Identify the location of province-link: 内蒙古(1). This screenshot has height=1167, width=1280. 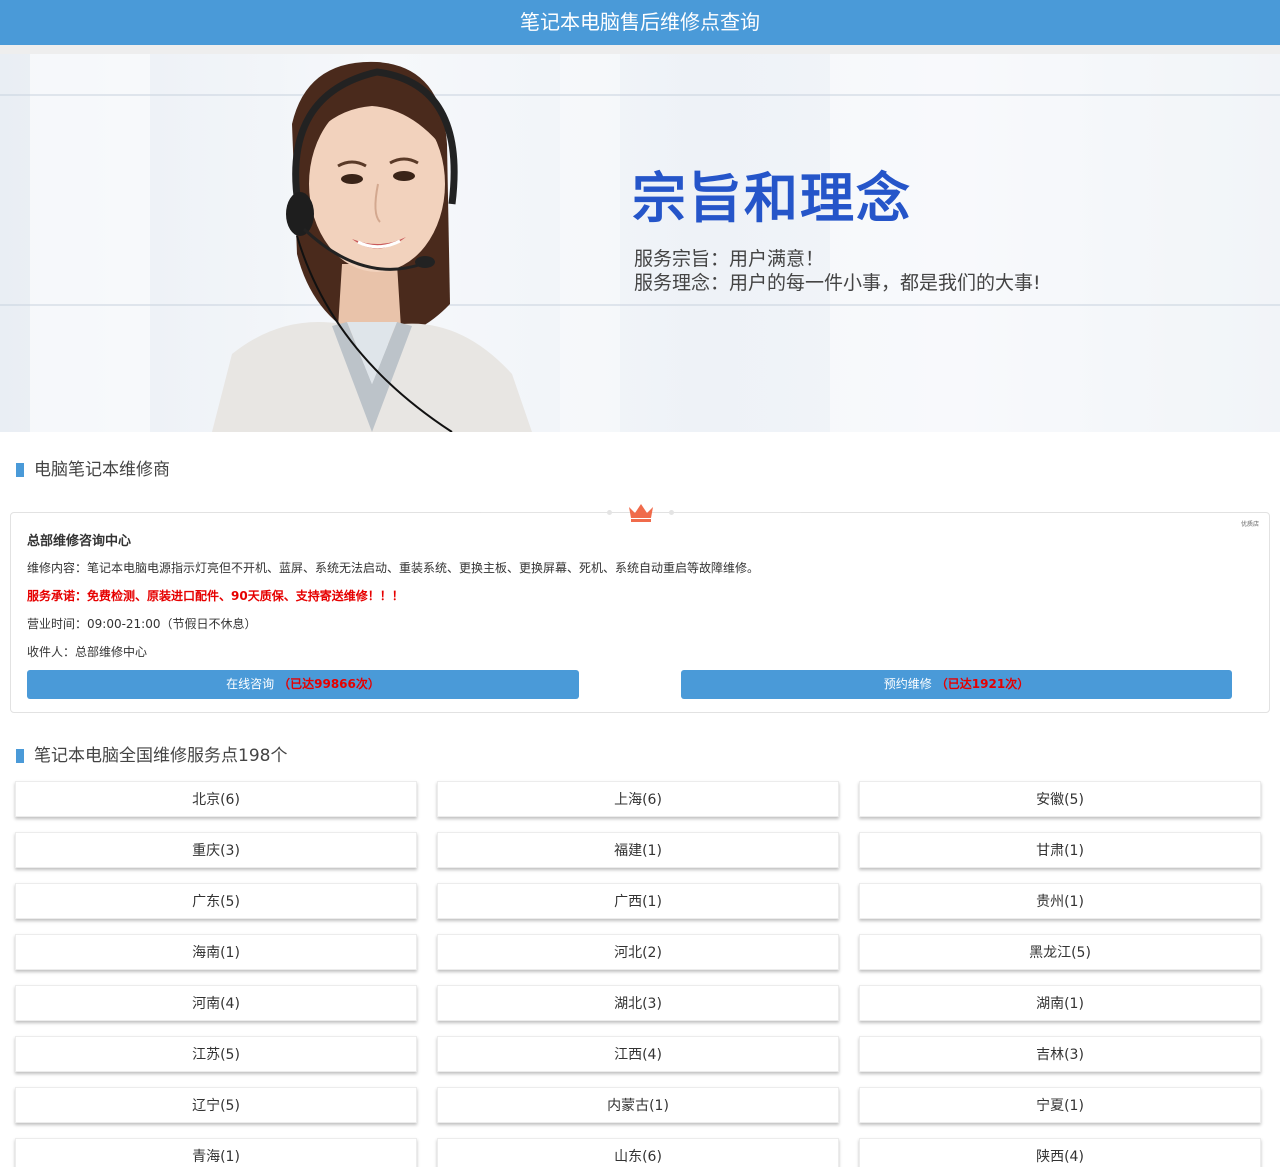
(638, 1105).